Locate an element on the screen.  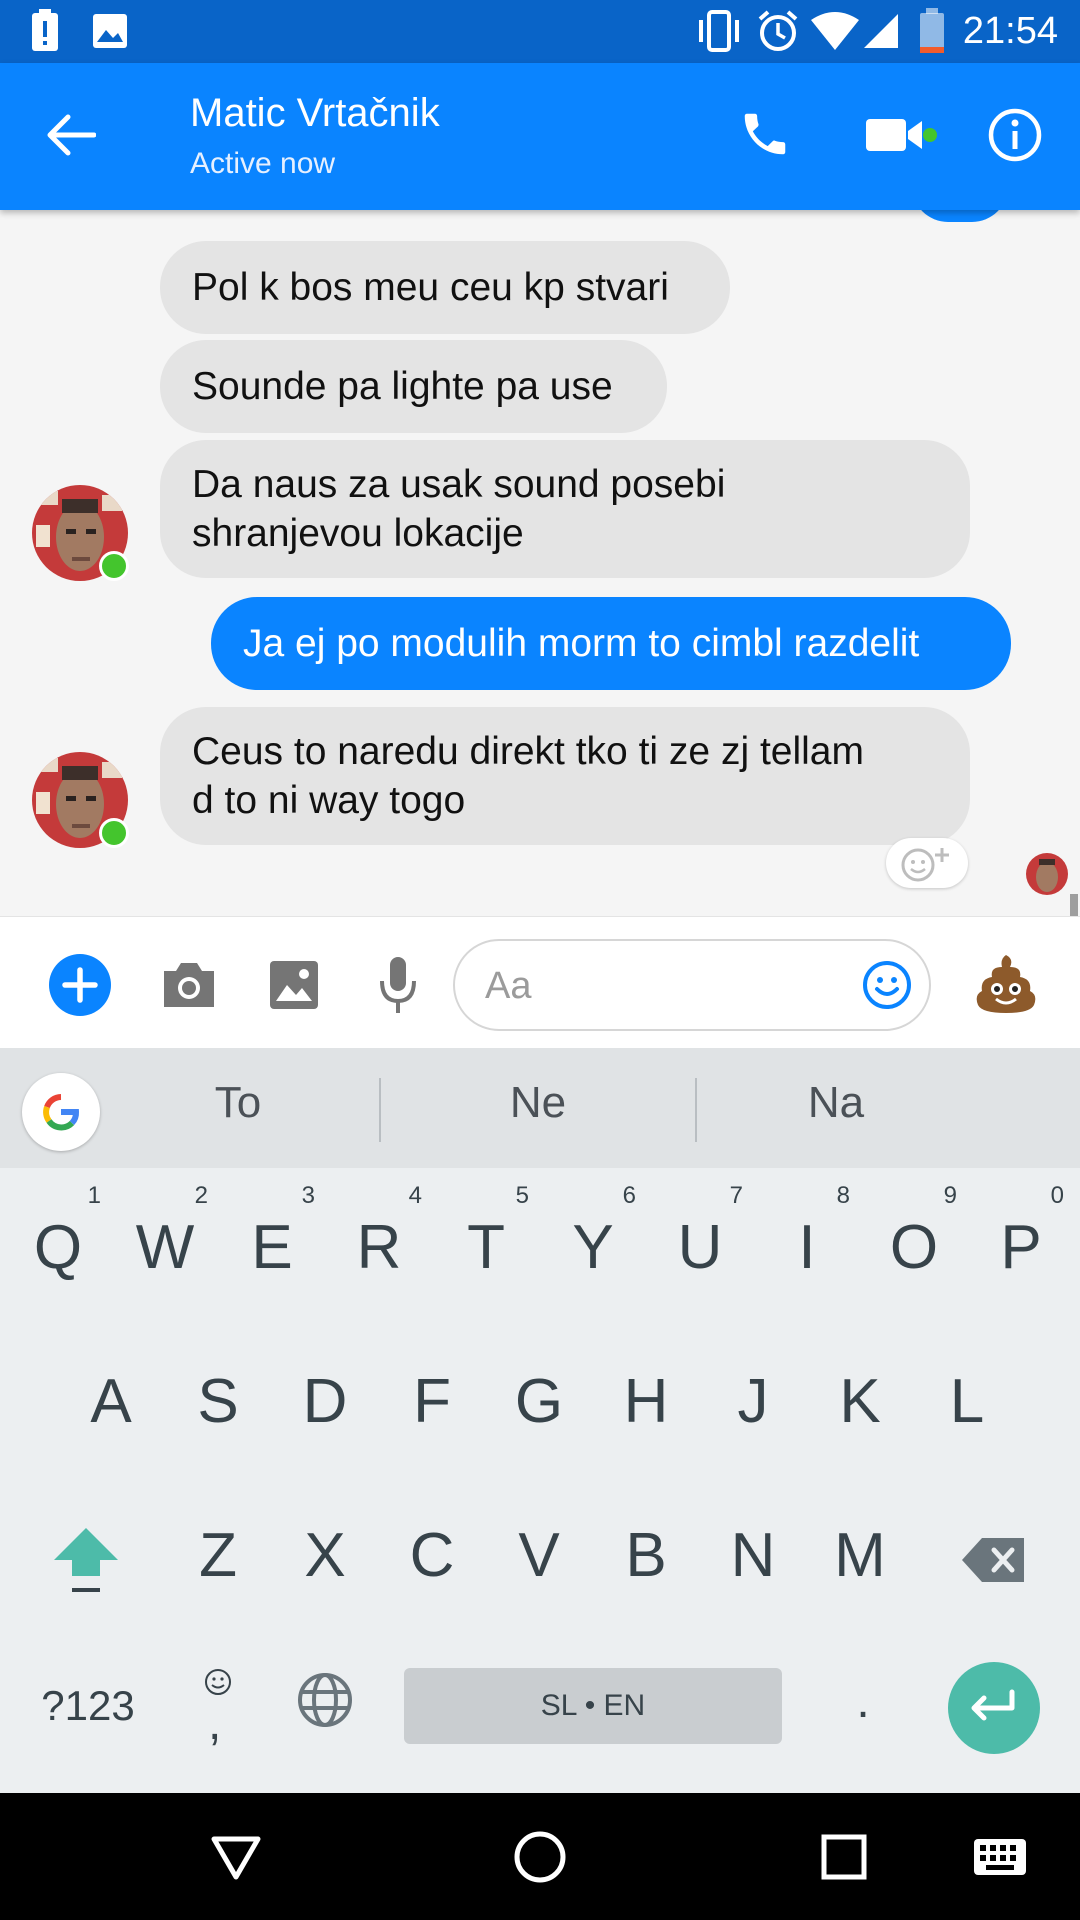
battery-alert-icon is located at coordinates (45, 30).